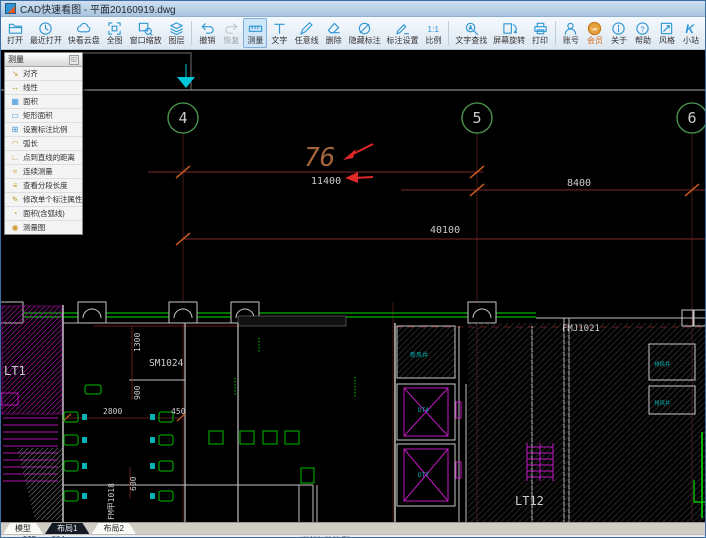 The height and width of the screenshot is (538, 706). I want to click on toolbar-account-button: 账号, so click(571, 33).